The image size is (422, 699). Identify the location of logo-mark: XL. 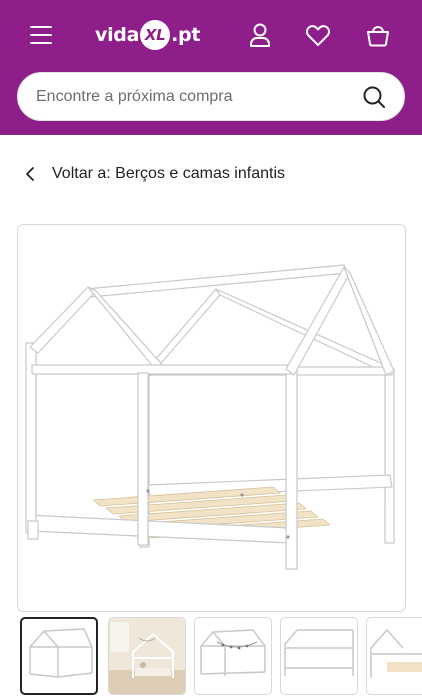
(155, 35).